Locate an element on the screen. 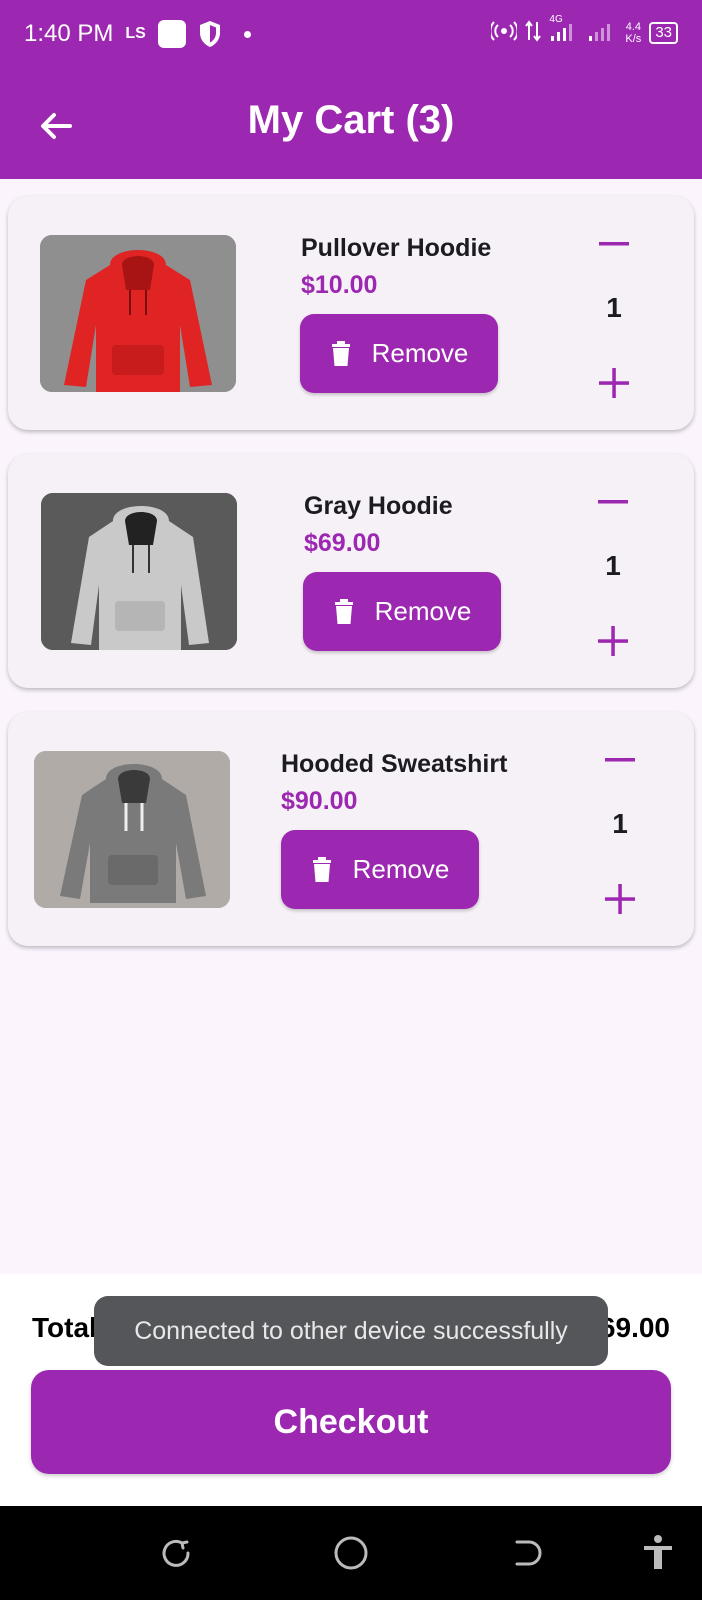 The image size is (702, 1600). product-name: Gray Hoodie is located at coordinates (378, 506).